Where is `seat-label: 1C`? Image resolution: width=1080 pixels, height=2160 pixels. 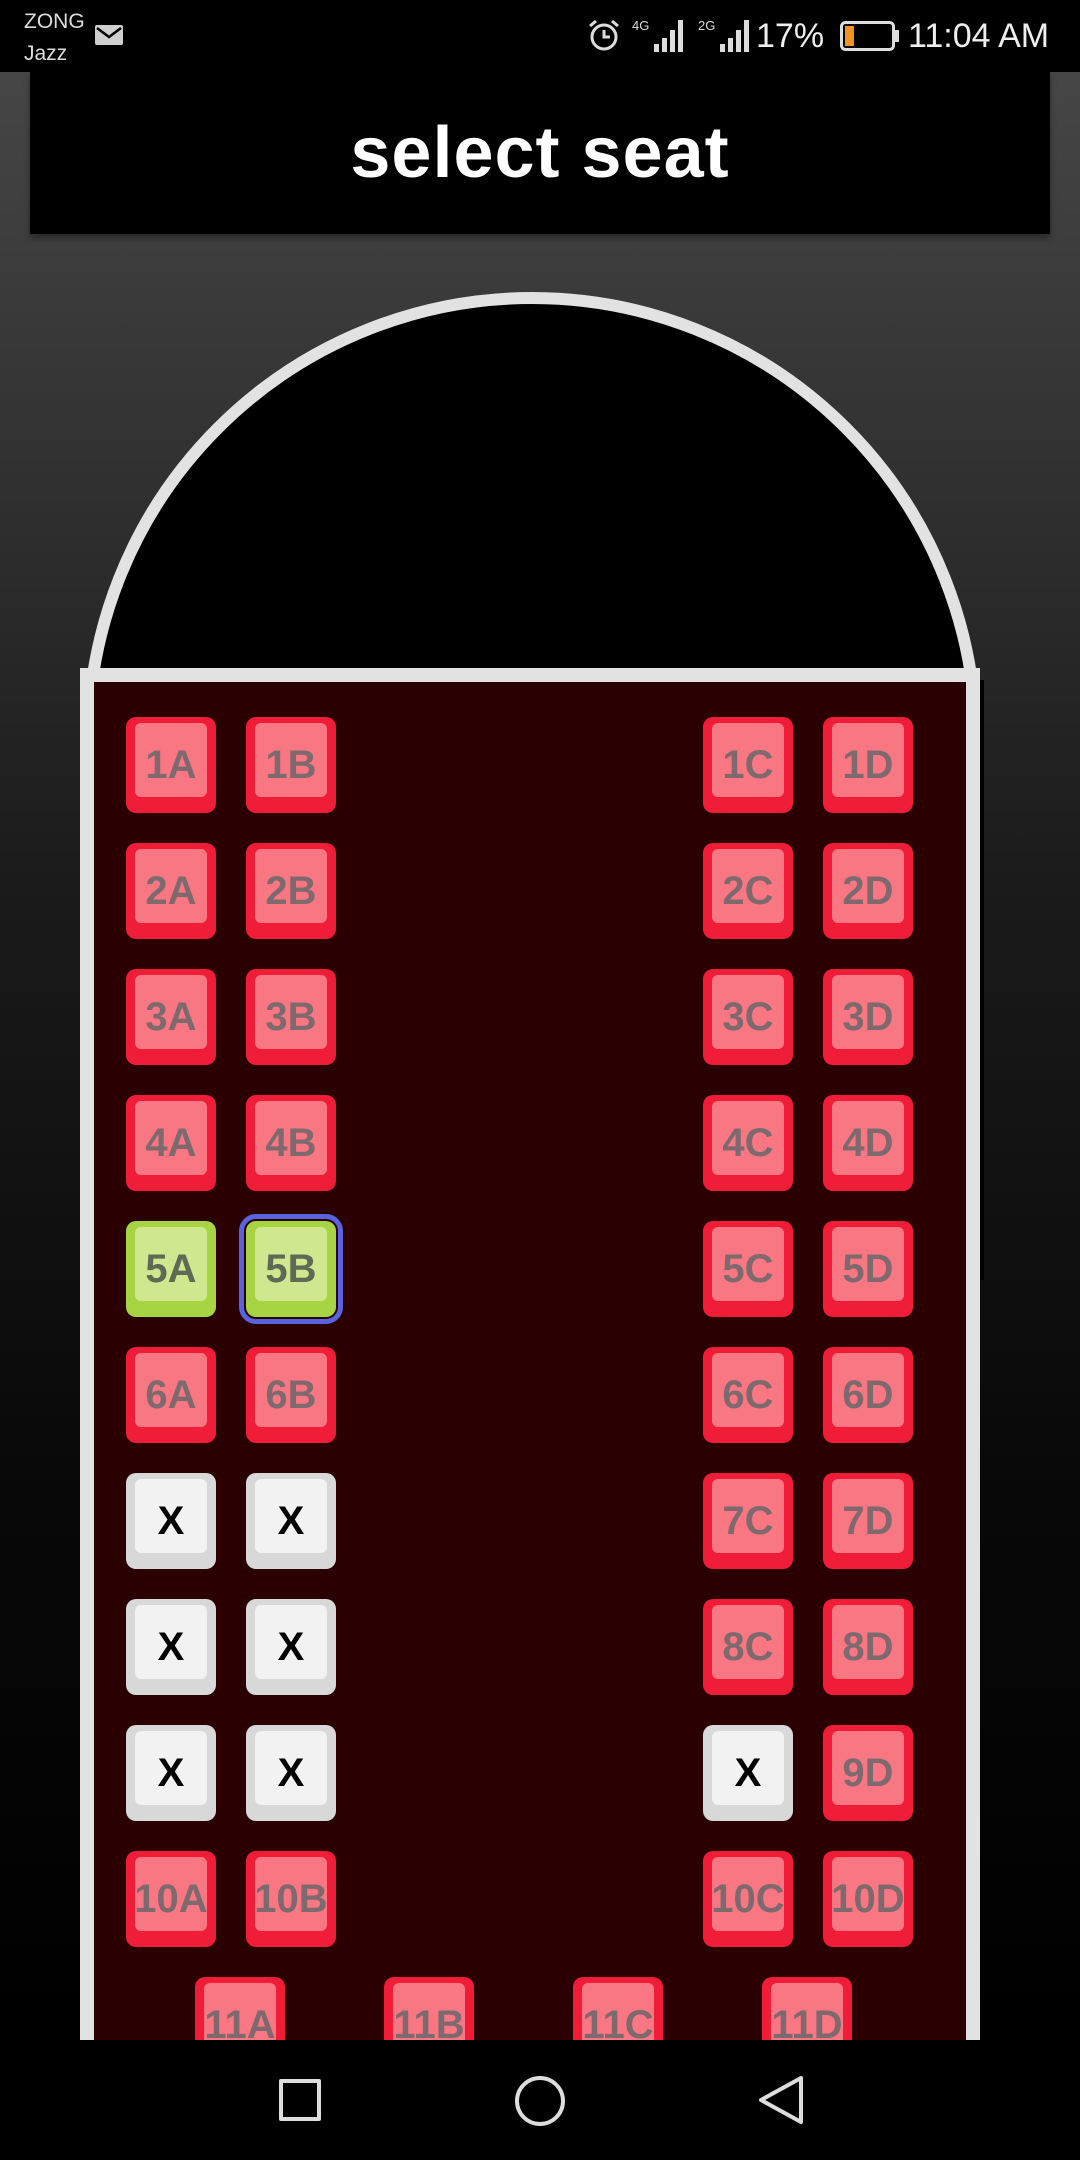
seat-label: 1C is located at coordinates (748, 764).